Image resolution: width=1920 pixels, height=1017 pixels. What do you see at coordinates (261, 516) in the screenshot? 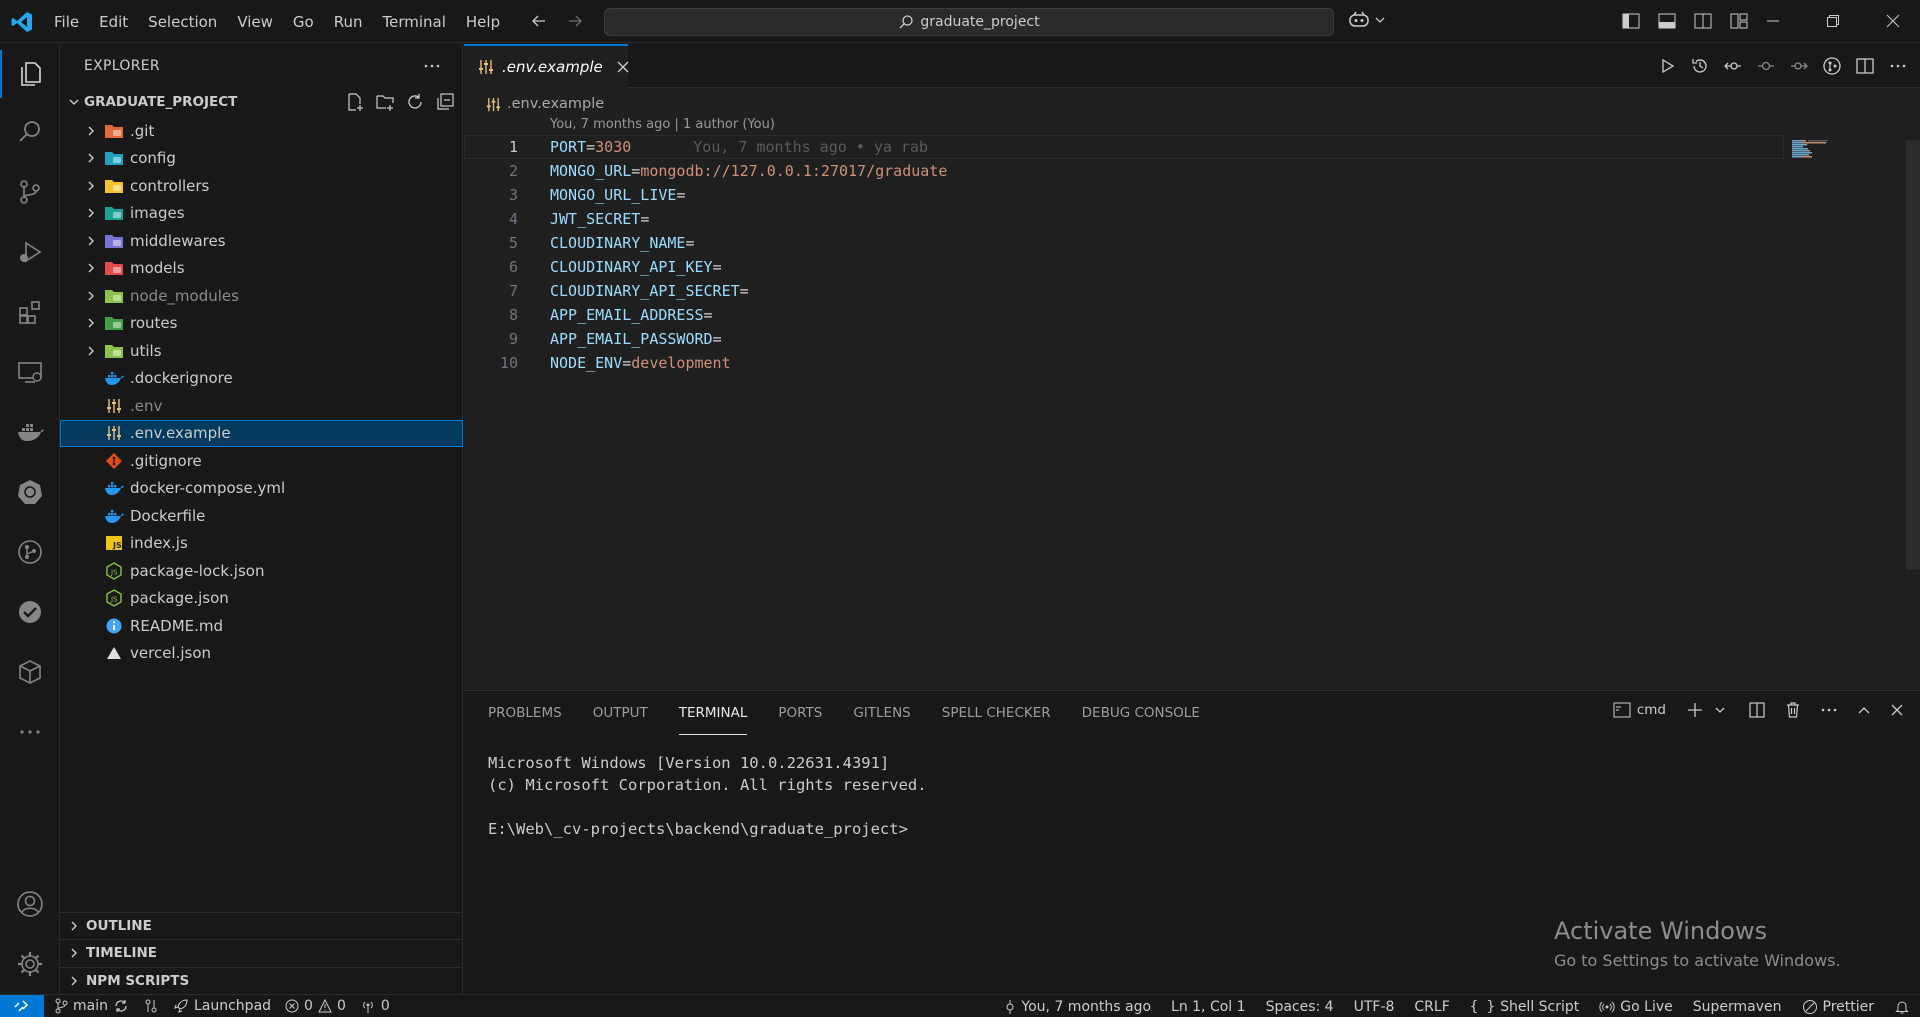
I see `tree-file: Dockerfile` at bounding box center [261, 516].